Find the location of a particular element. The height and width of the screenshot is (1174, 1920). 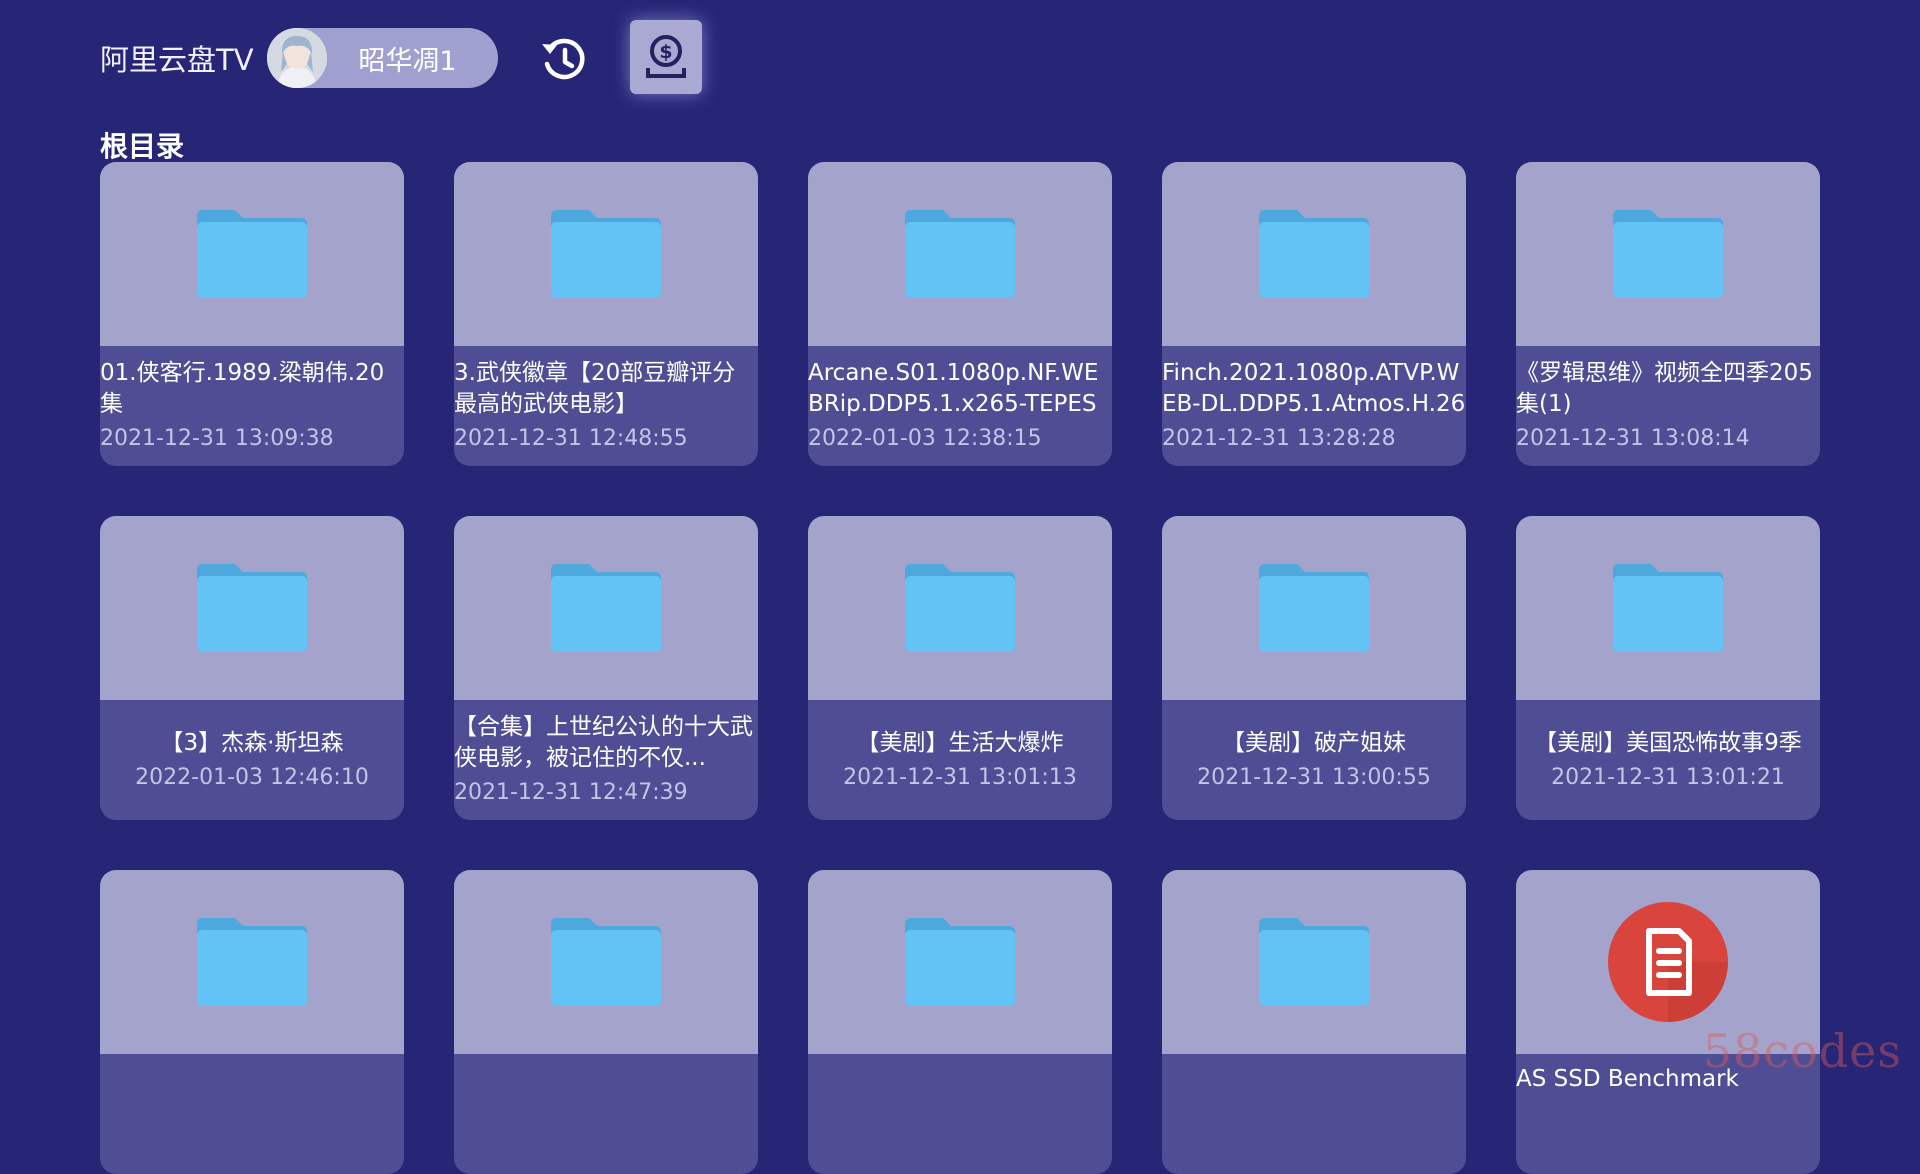

file-date: 2021-12-31 13:00:55 is located at coordinates (1314, 777).